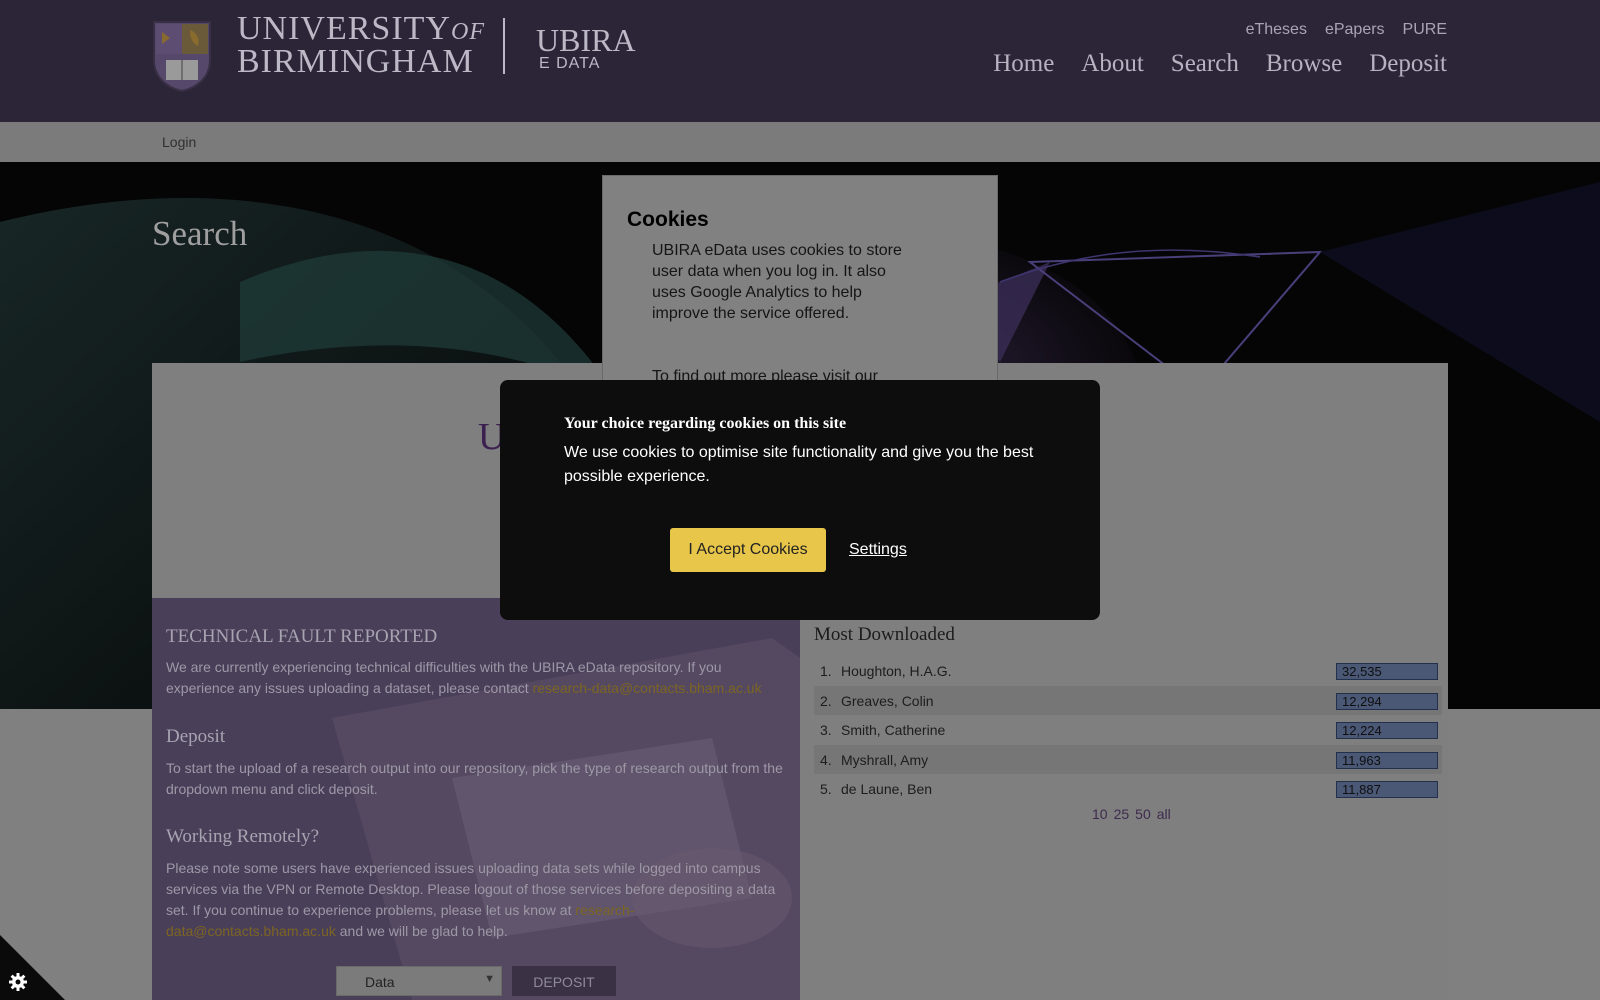 The height and width of the screenshot is (1000, 1600). Describe the element at coordinates (884, 760) in the screenshot. I see `author-name: Myshrall, Amy` at that location.